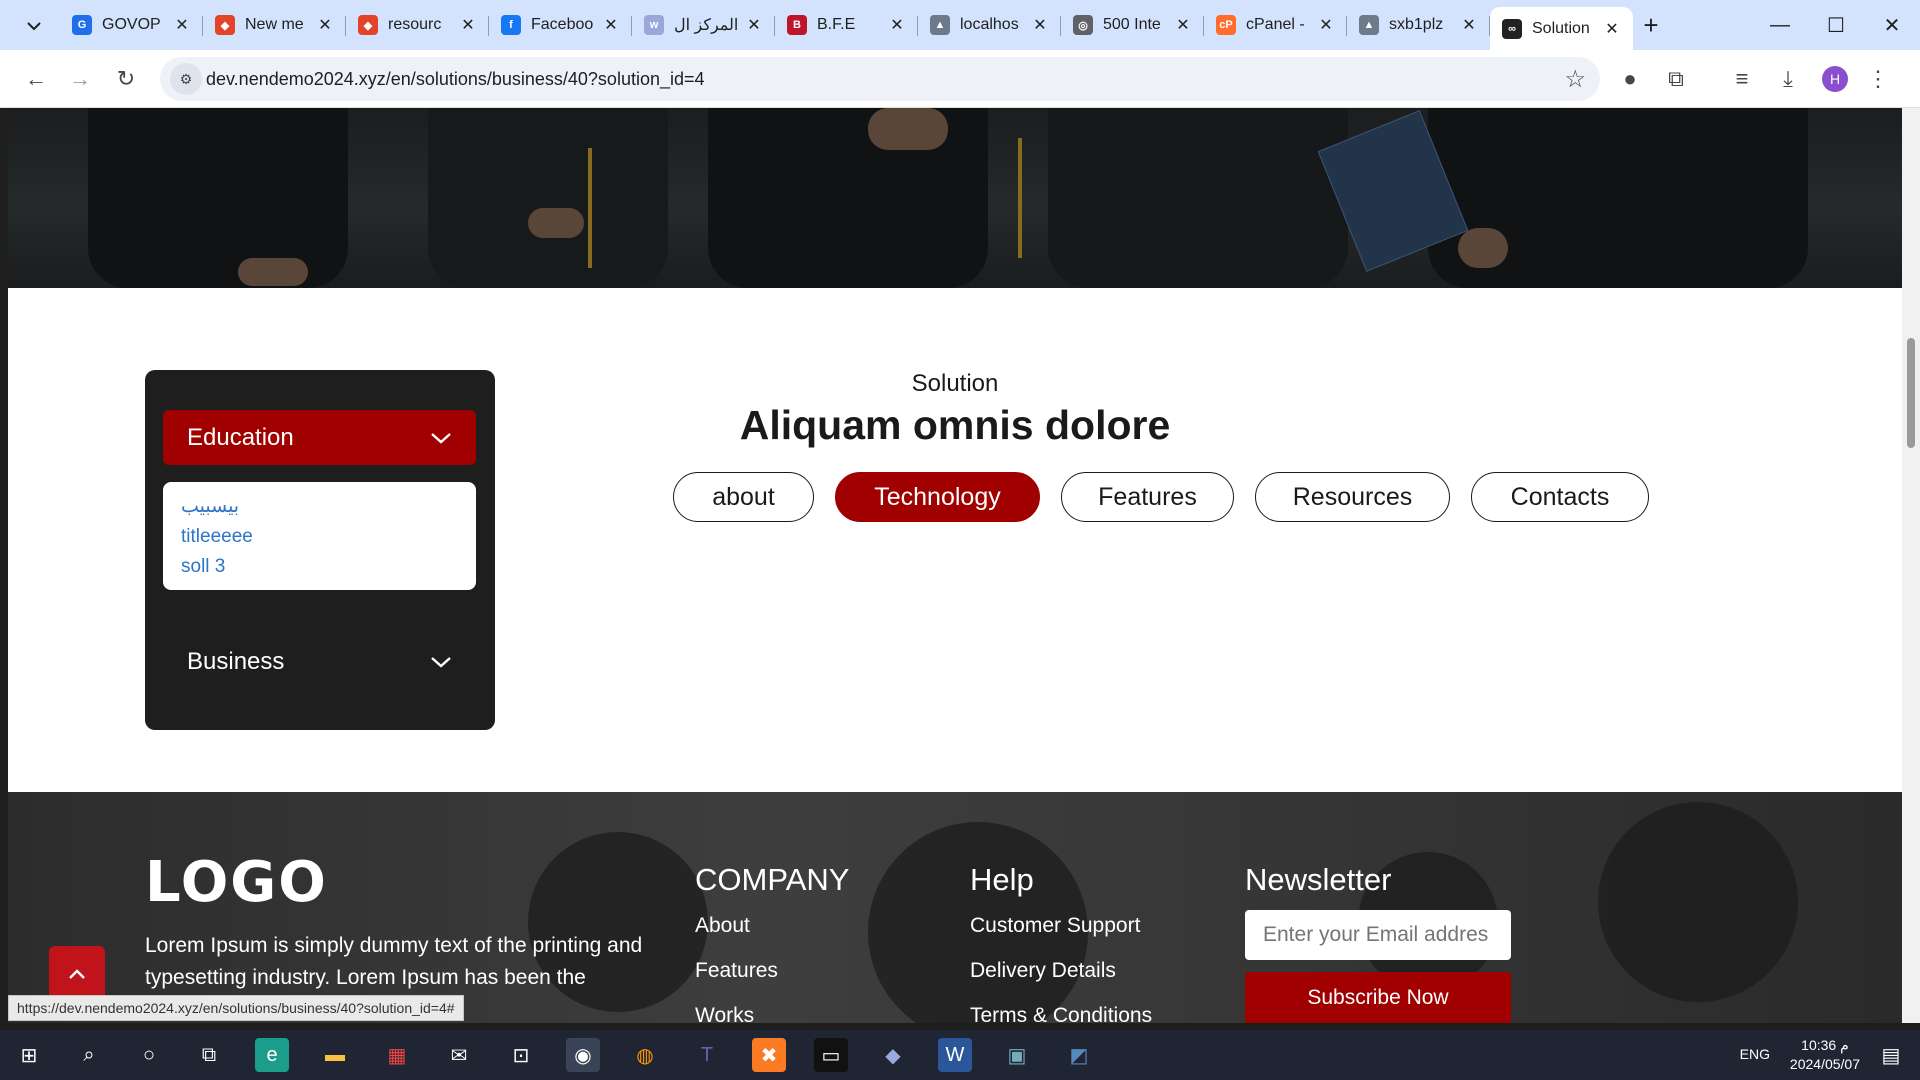 The height and width of the screenshot is (1080, 1920). Describe the element at coordinates (89, 1055) in the screenshot. I see `search-icon: ⌕` at that location.